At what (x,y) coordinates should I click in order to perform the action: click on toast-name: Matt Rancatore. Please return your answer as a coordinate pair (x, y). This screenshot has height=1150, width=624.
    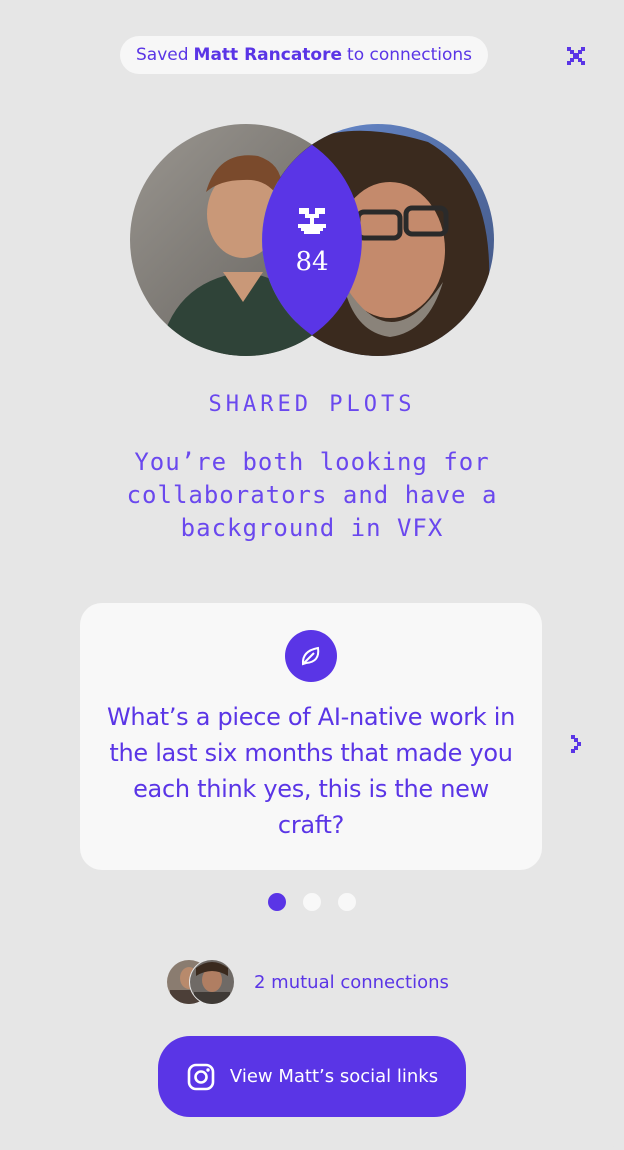
    Looking at the image, I should click on (268, 55).